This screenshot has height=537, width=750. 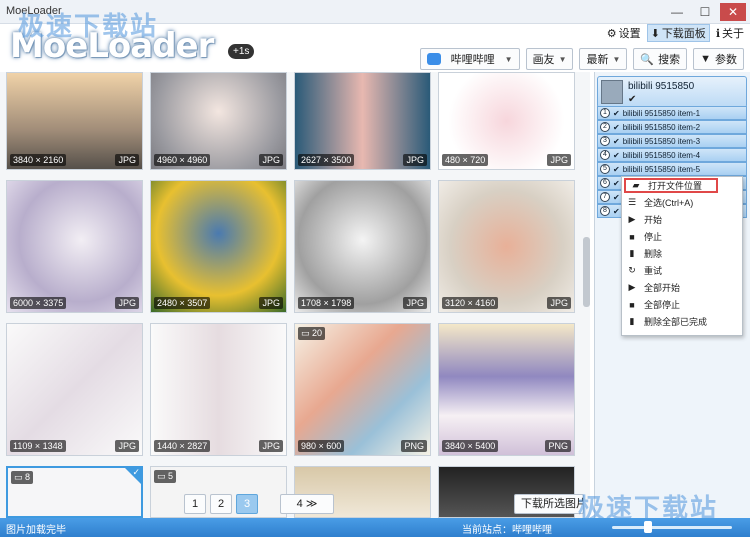 I want to click on site-select-value: 哔哩哔哩, so click(x=472, y=60).